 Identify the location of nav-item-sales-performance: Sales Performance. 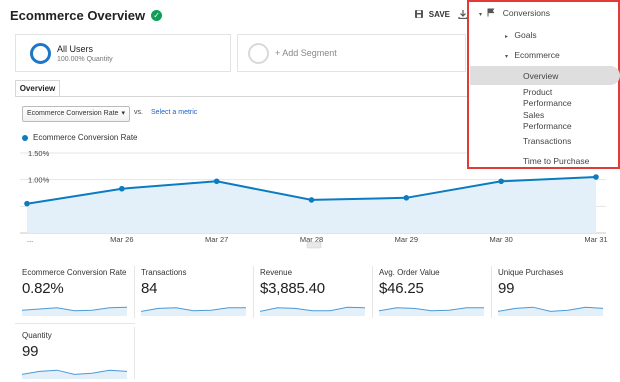
(553, 121).